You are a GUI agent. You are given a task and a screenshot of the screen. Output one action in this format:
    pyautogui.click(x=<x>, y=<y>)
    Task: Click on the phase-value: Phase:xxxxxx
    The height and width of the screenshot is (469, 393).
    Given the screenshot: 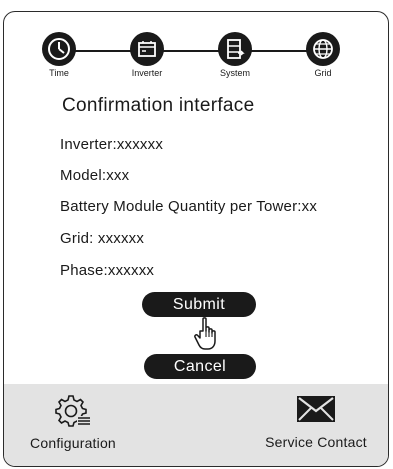 What is the action you would take?
    pyautogui.click(x=107, y=270)
    